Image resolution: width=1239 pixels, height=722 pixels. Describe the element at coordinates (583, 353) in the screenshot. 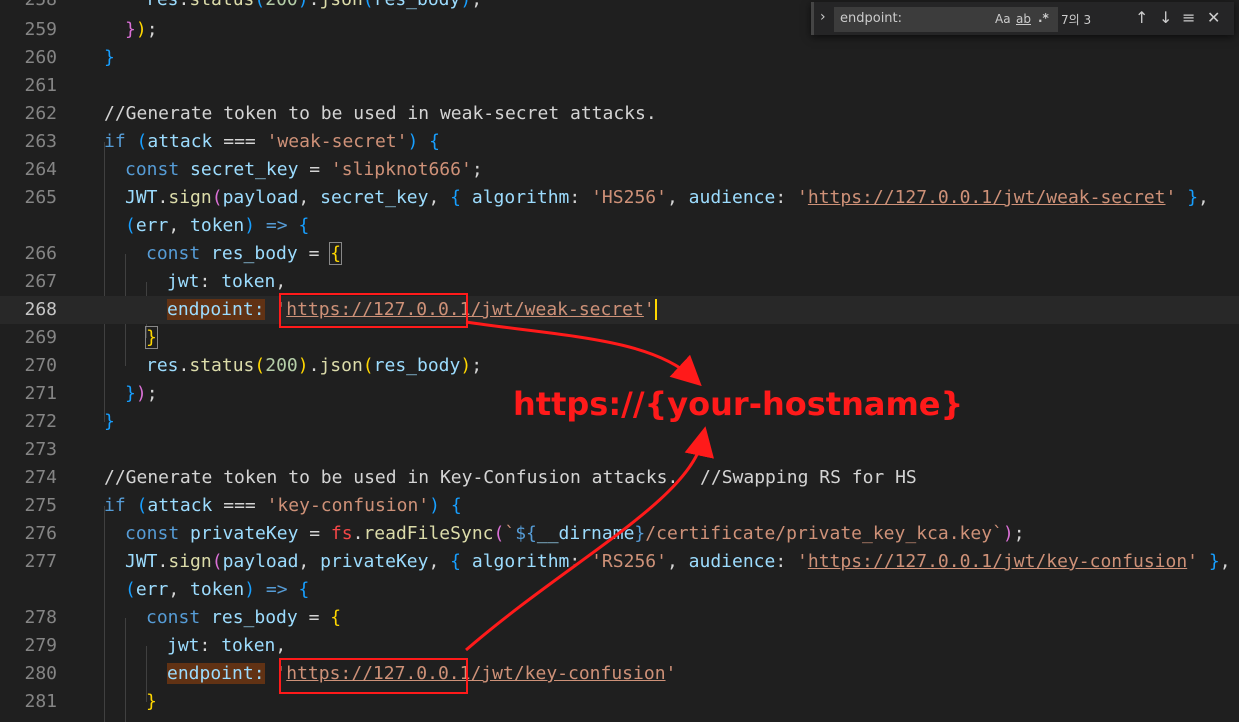

I see `arrow-top` at that location.